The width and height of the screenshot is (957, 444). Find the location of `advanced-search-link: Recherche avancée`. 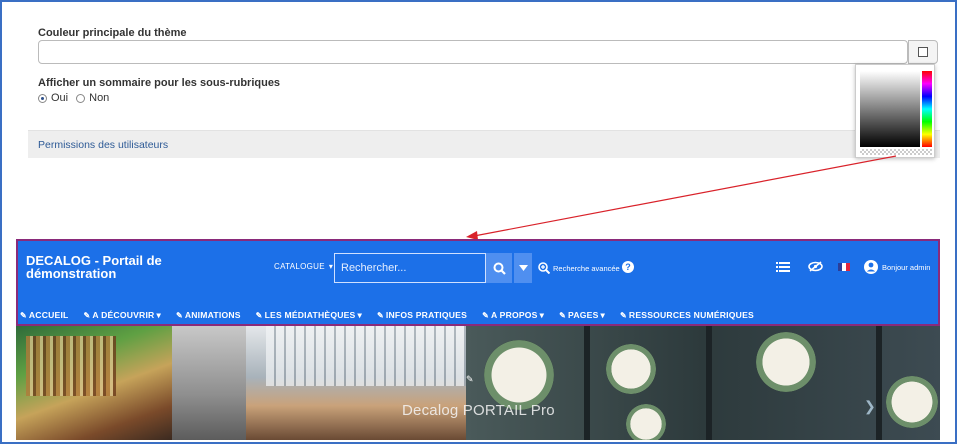

advanced-search-link: Recherche avancée is located at coordinates (579, 268).